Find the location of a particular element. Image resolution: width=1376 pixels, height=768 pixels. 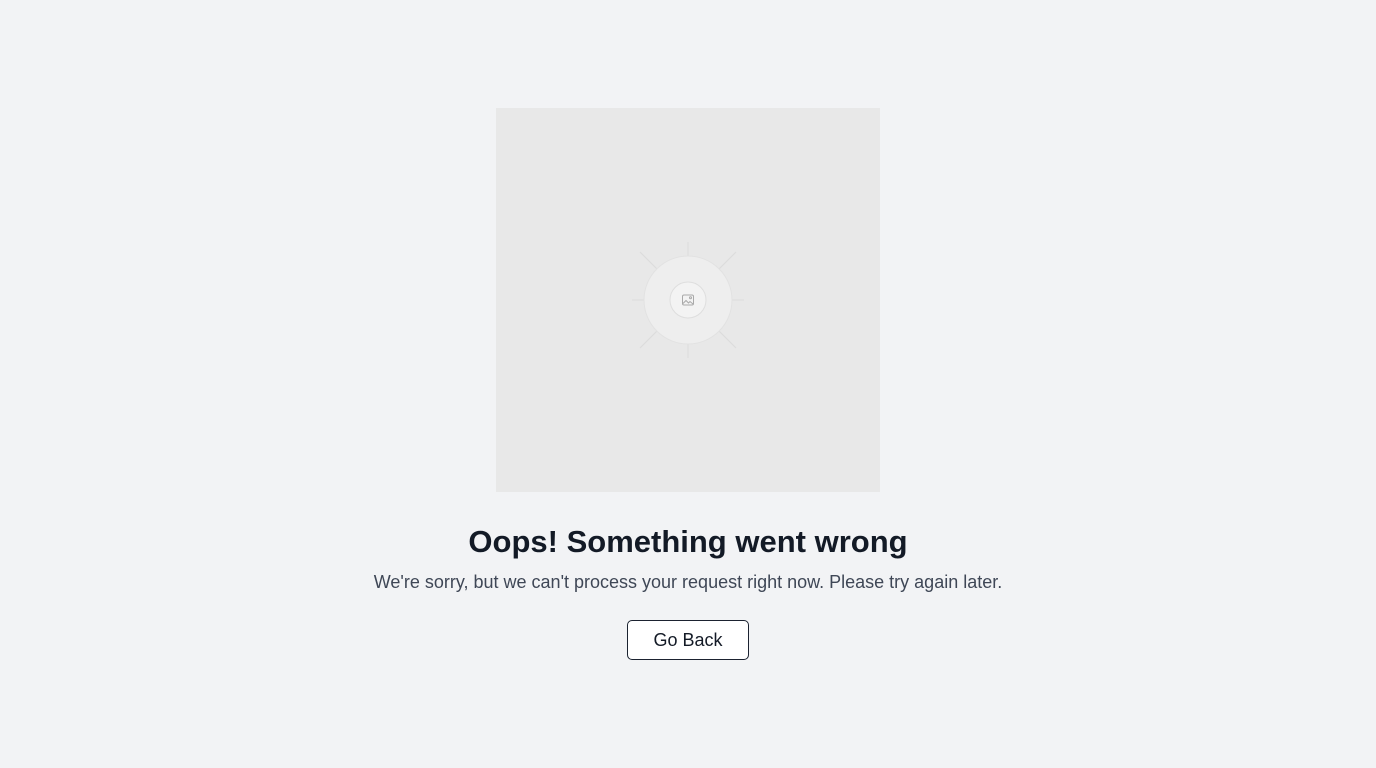

go-back-button: Go Back is located at coordinates (688, 640).